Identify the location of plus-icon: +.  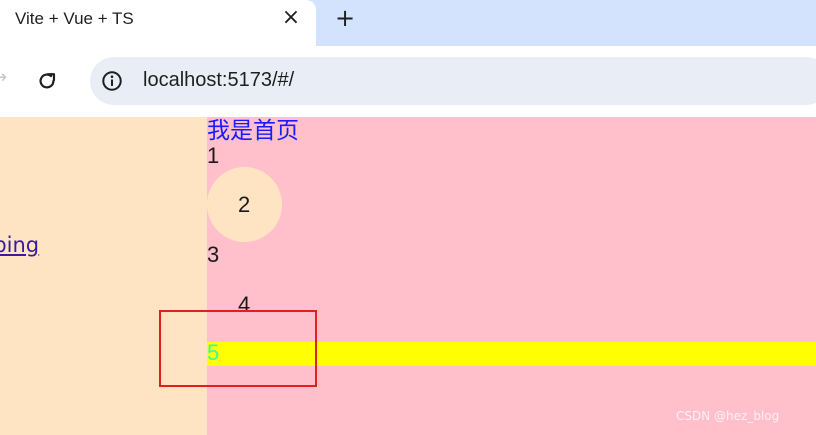
(345, 18).